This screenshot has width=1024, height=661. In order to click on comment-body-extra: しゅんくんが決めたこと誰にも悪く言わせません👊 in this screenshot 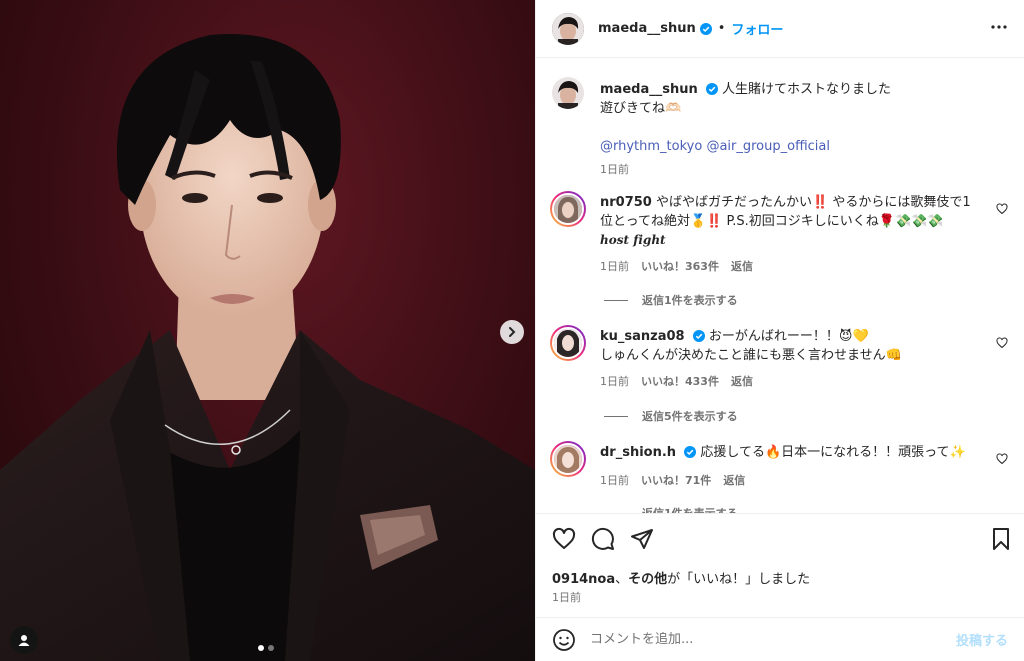, I will do `click(751, 355)`.